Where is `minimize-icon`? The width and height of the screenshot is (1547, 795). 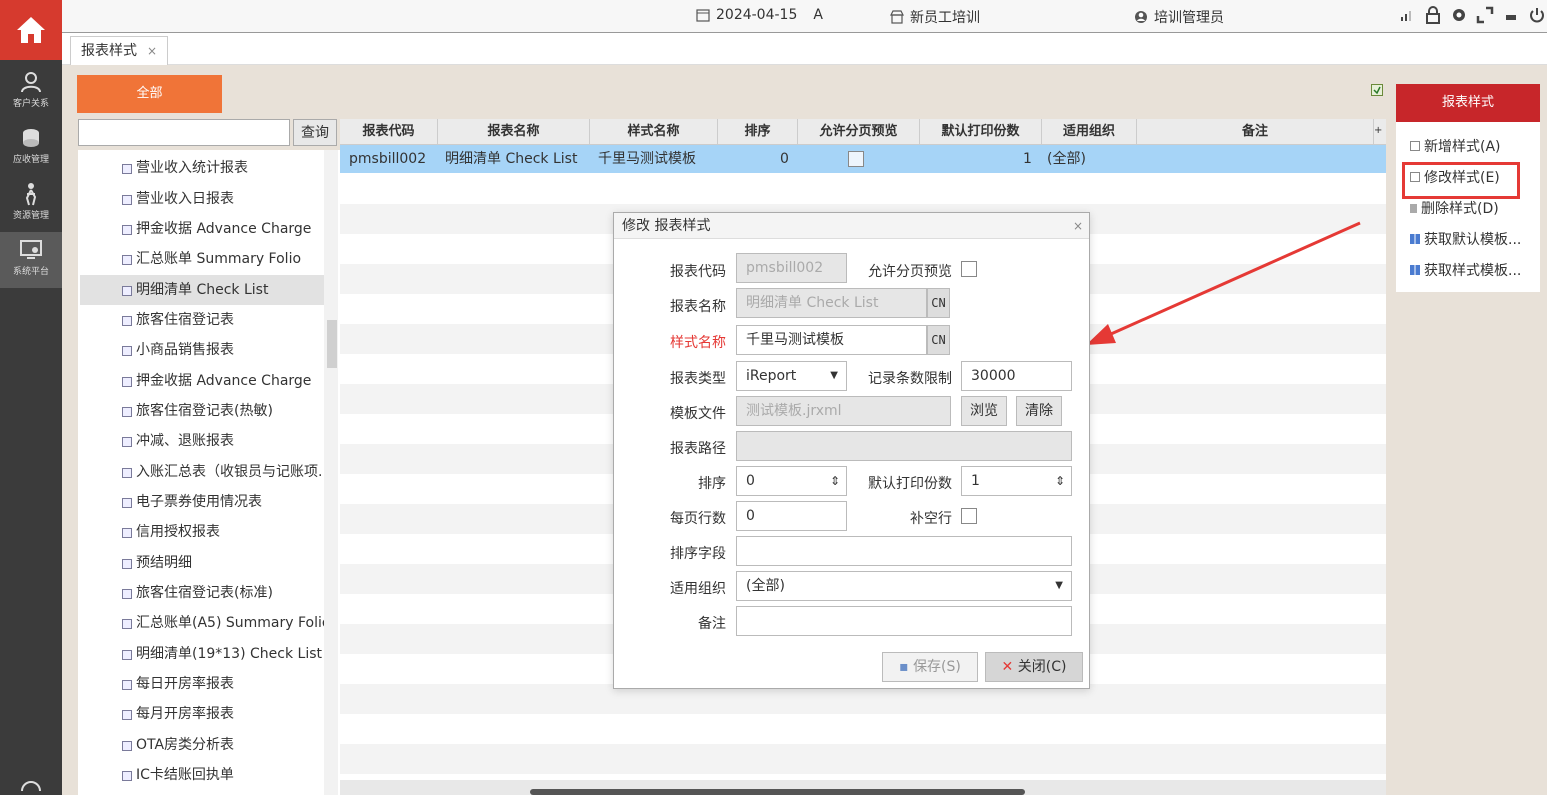
minimize-icon is located at coordinates (1511, 15).